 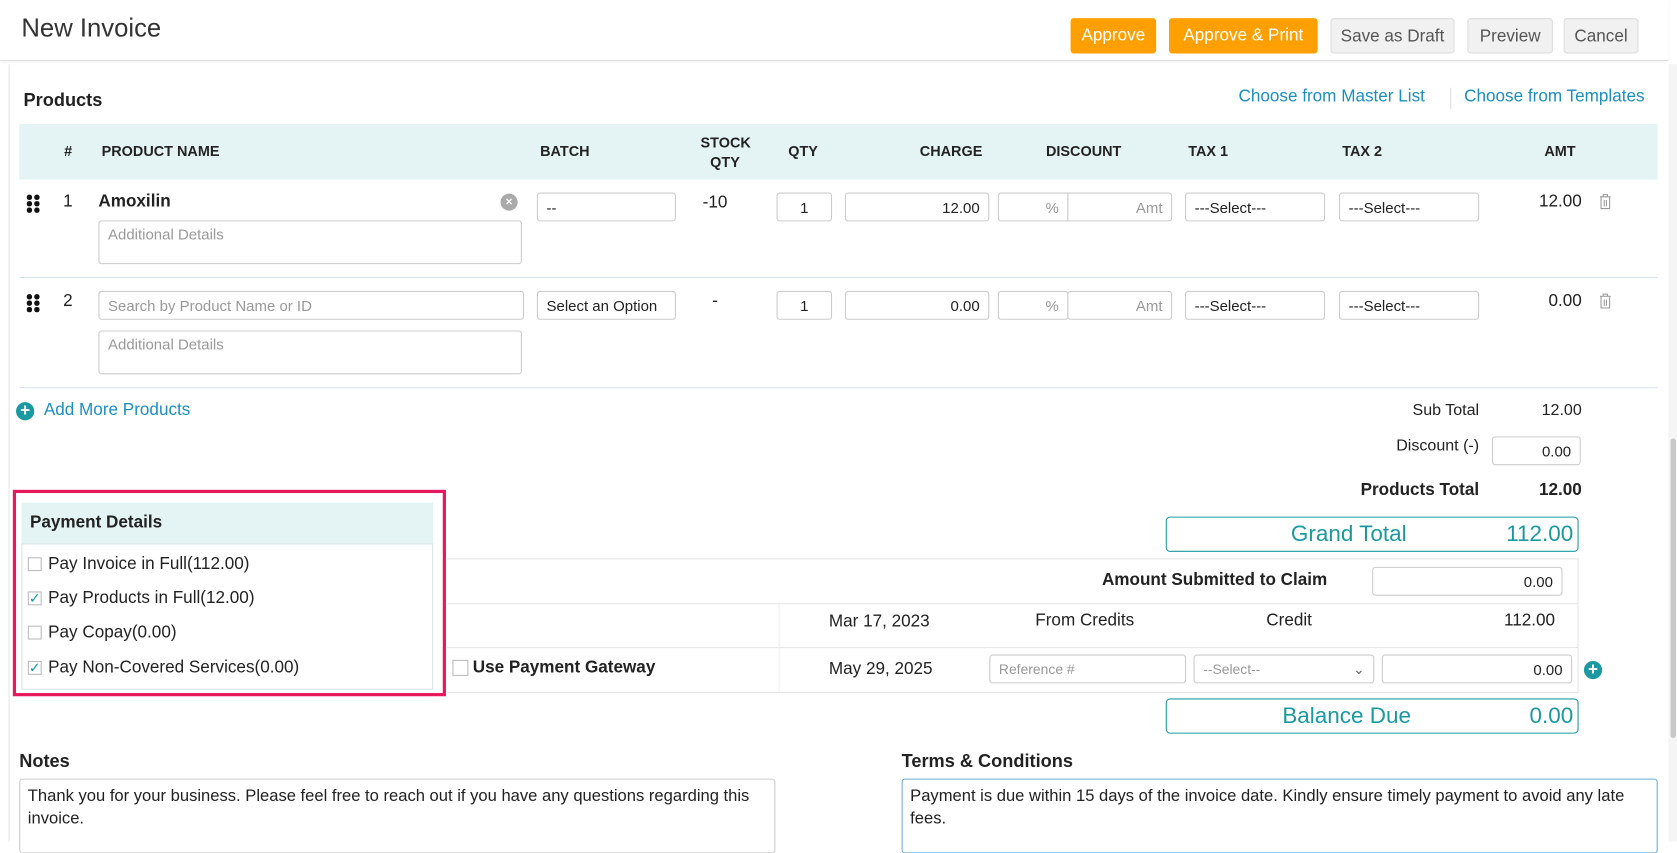 What do you see at coordinates (1208, 151) in the screenshot?
I see `col-tax1: TAX 1` at bounding box center [1208, 151].